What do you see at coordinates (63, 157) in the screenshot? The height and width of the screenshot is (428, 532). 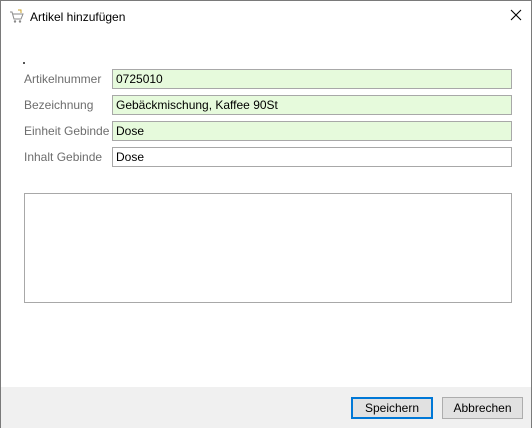 I see `label-inhalt-gebinde: Inhalt Gebinde` at bounding box center [63, 157].